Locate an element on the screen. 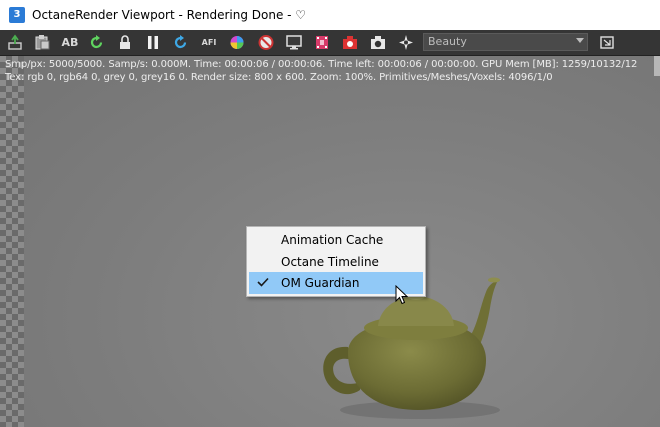 The height and width of the screenshot is (427, 660). menu-item-label: Octane Timeline is located at coordinates (330, 262).